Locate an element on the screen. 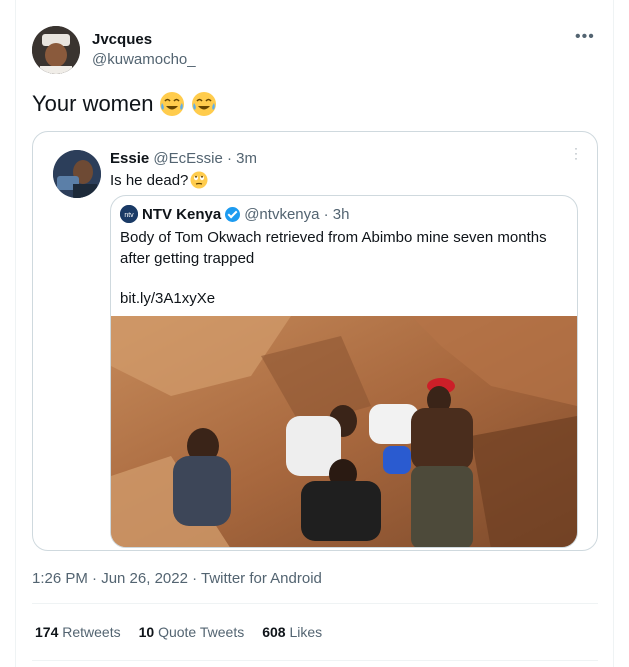  quote-body: Is he dead? is located at coordinates (149, 180).